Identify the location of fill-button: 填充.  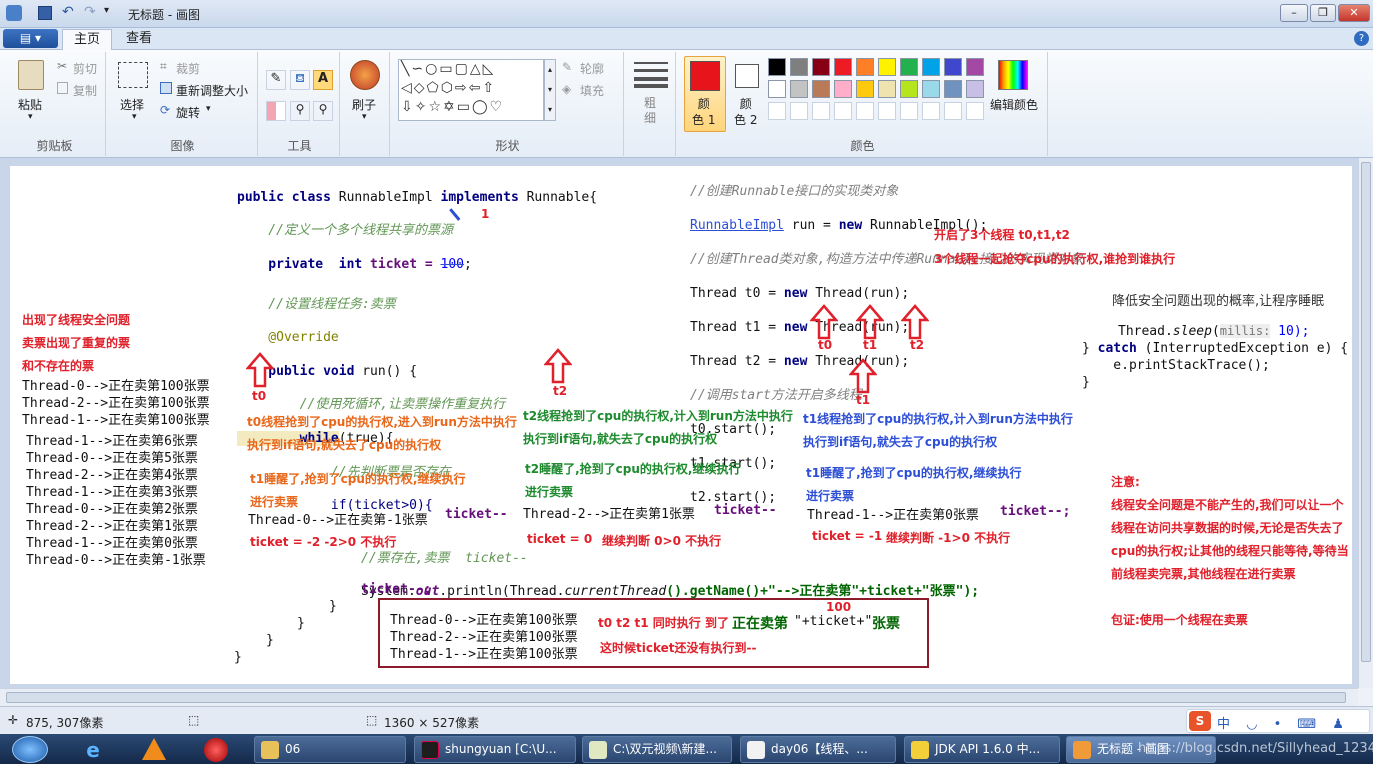
(592, 90).